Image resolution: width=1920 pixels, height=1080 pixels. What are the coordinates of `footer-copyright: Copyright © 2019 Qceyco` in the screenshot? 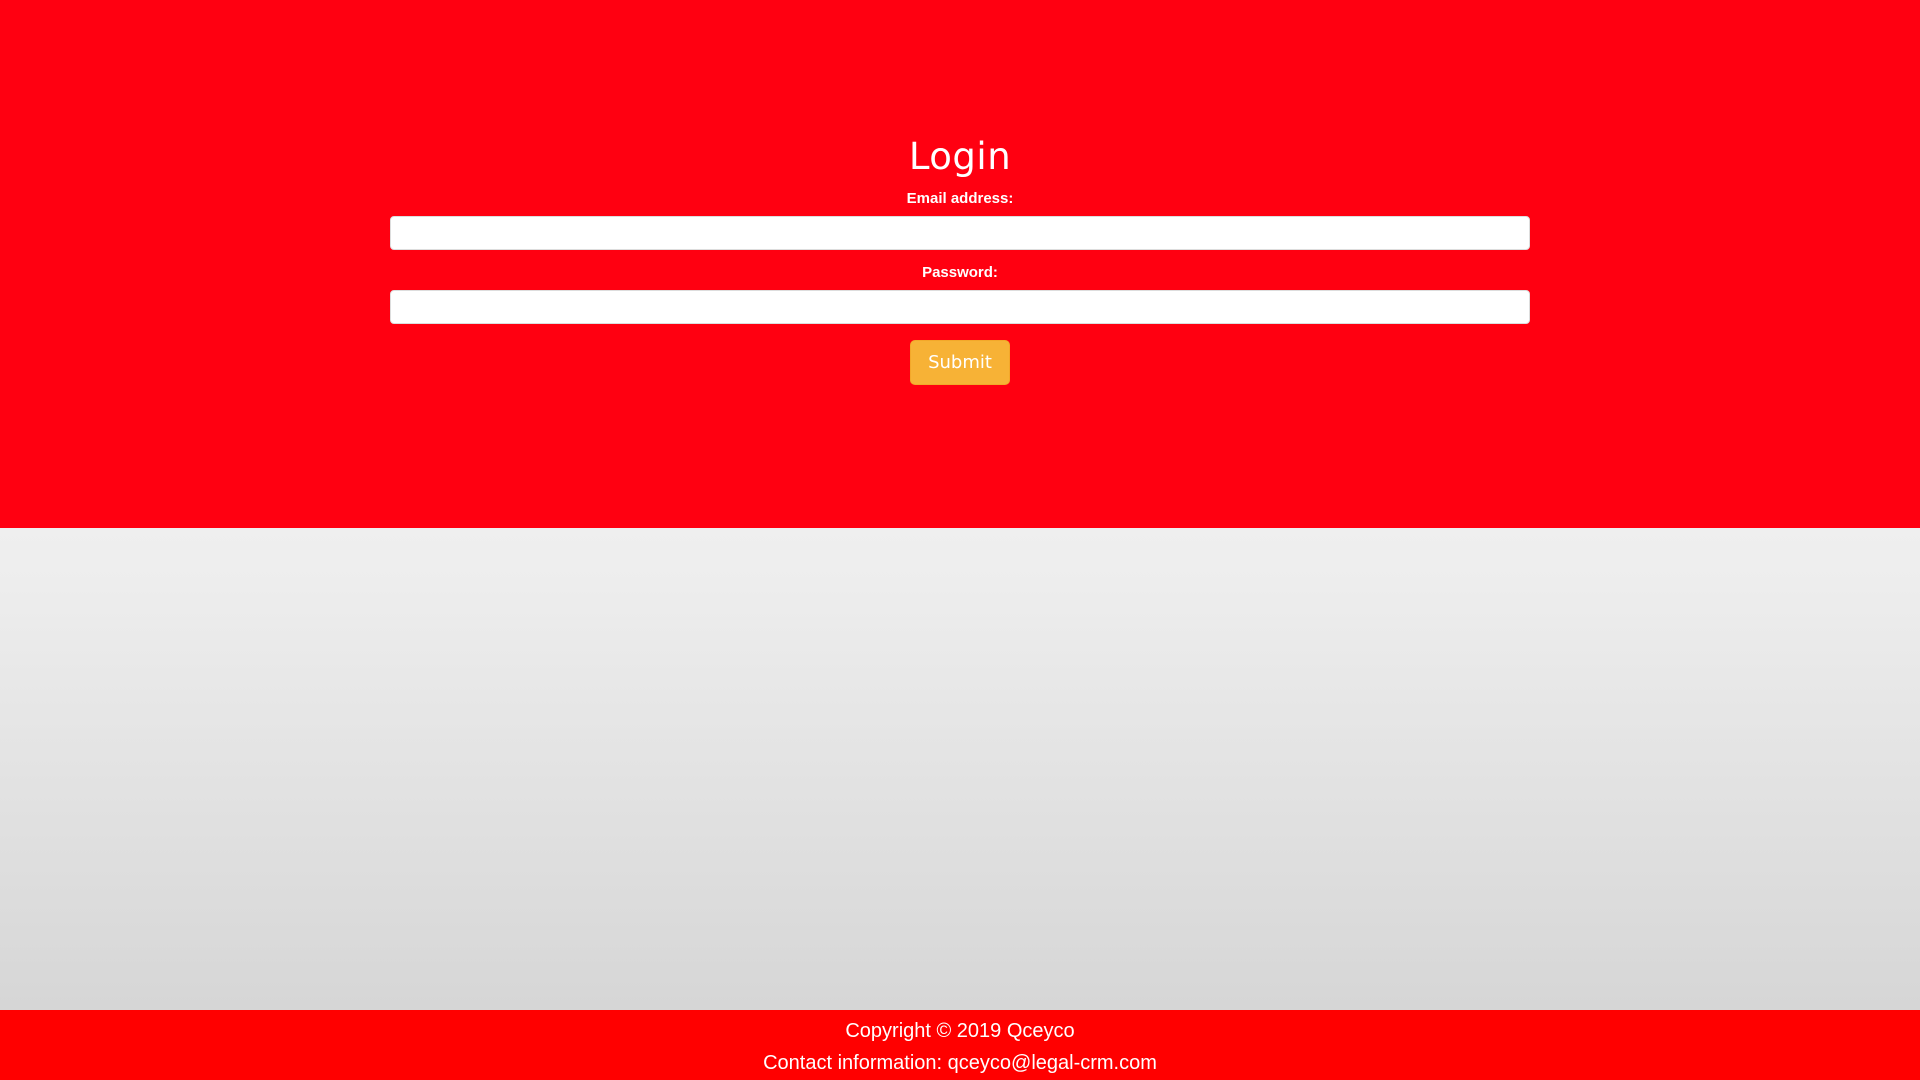 It's located at (960, 1031).